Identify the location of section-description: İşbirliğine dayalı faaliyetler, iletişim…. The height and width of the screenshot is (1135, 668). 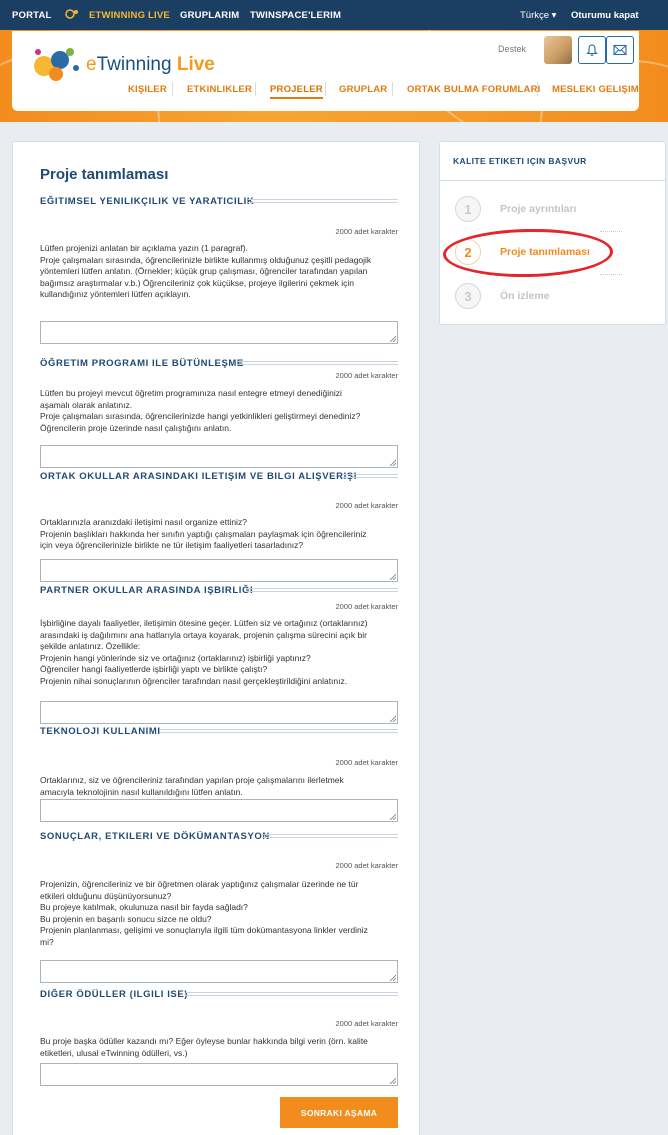
(220, 653).